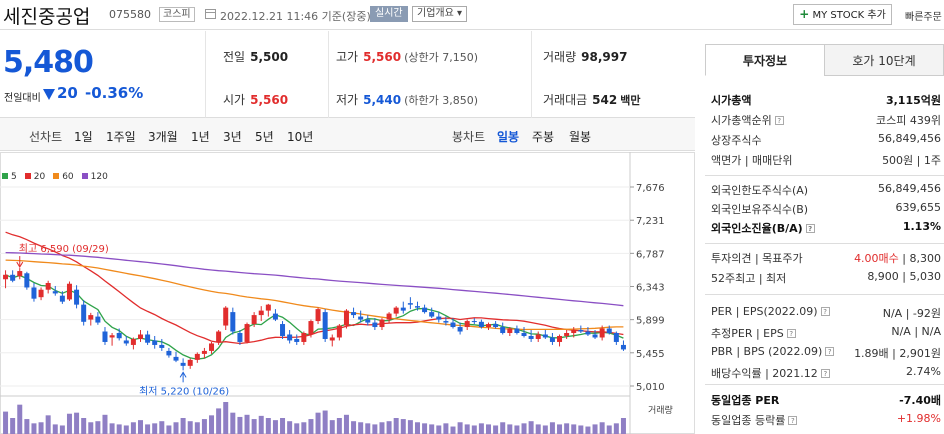  I want to click on info-label-text: PBR | BPS (2022.09), so click(767, 351).